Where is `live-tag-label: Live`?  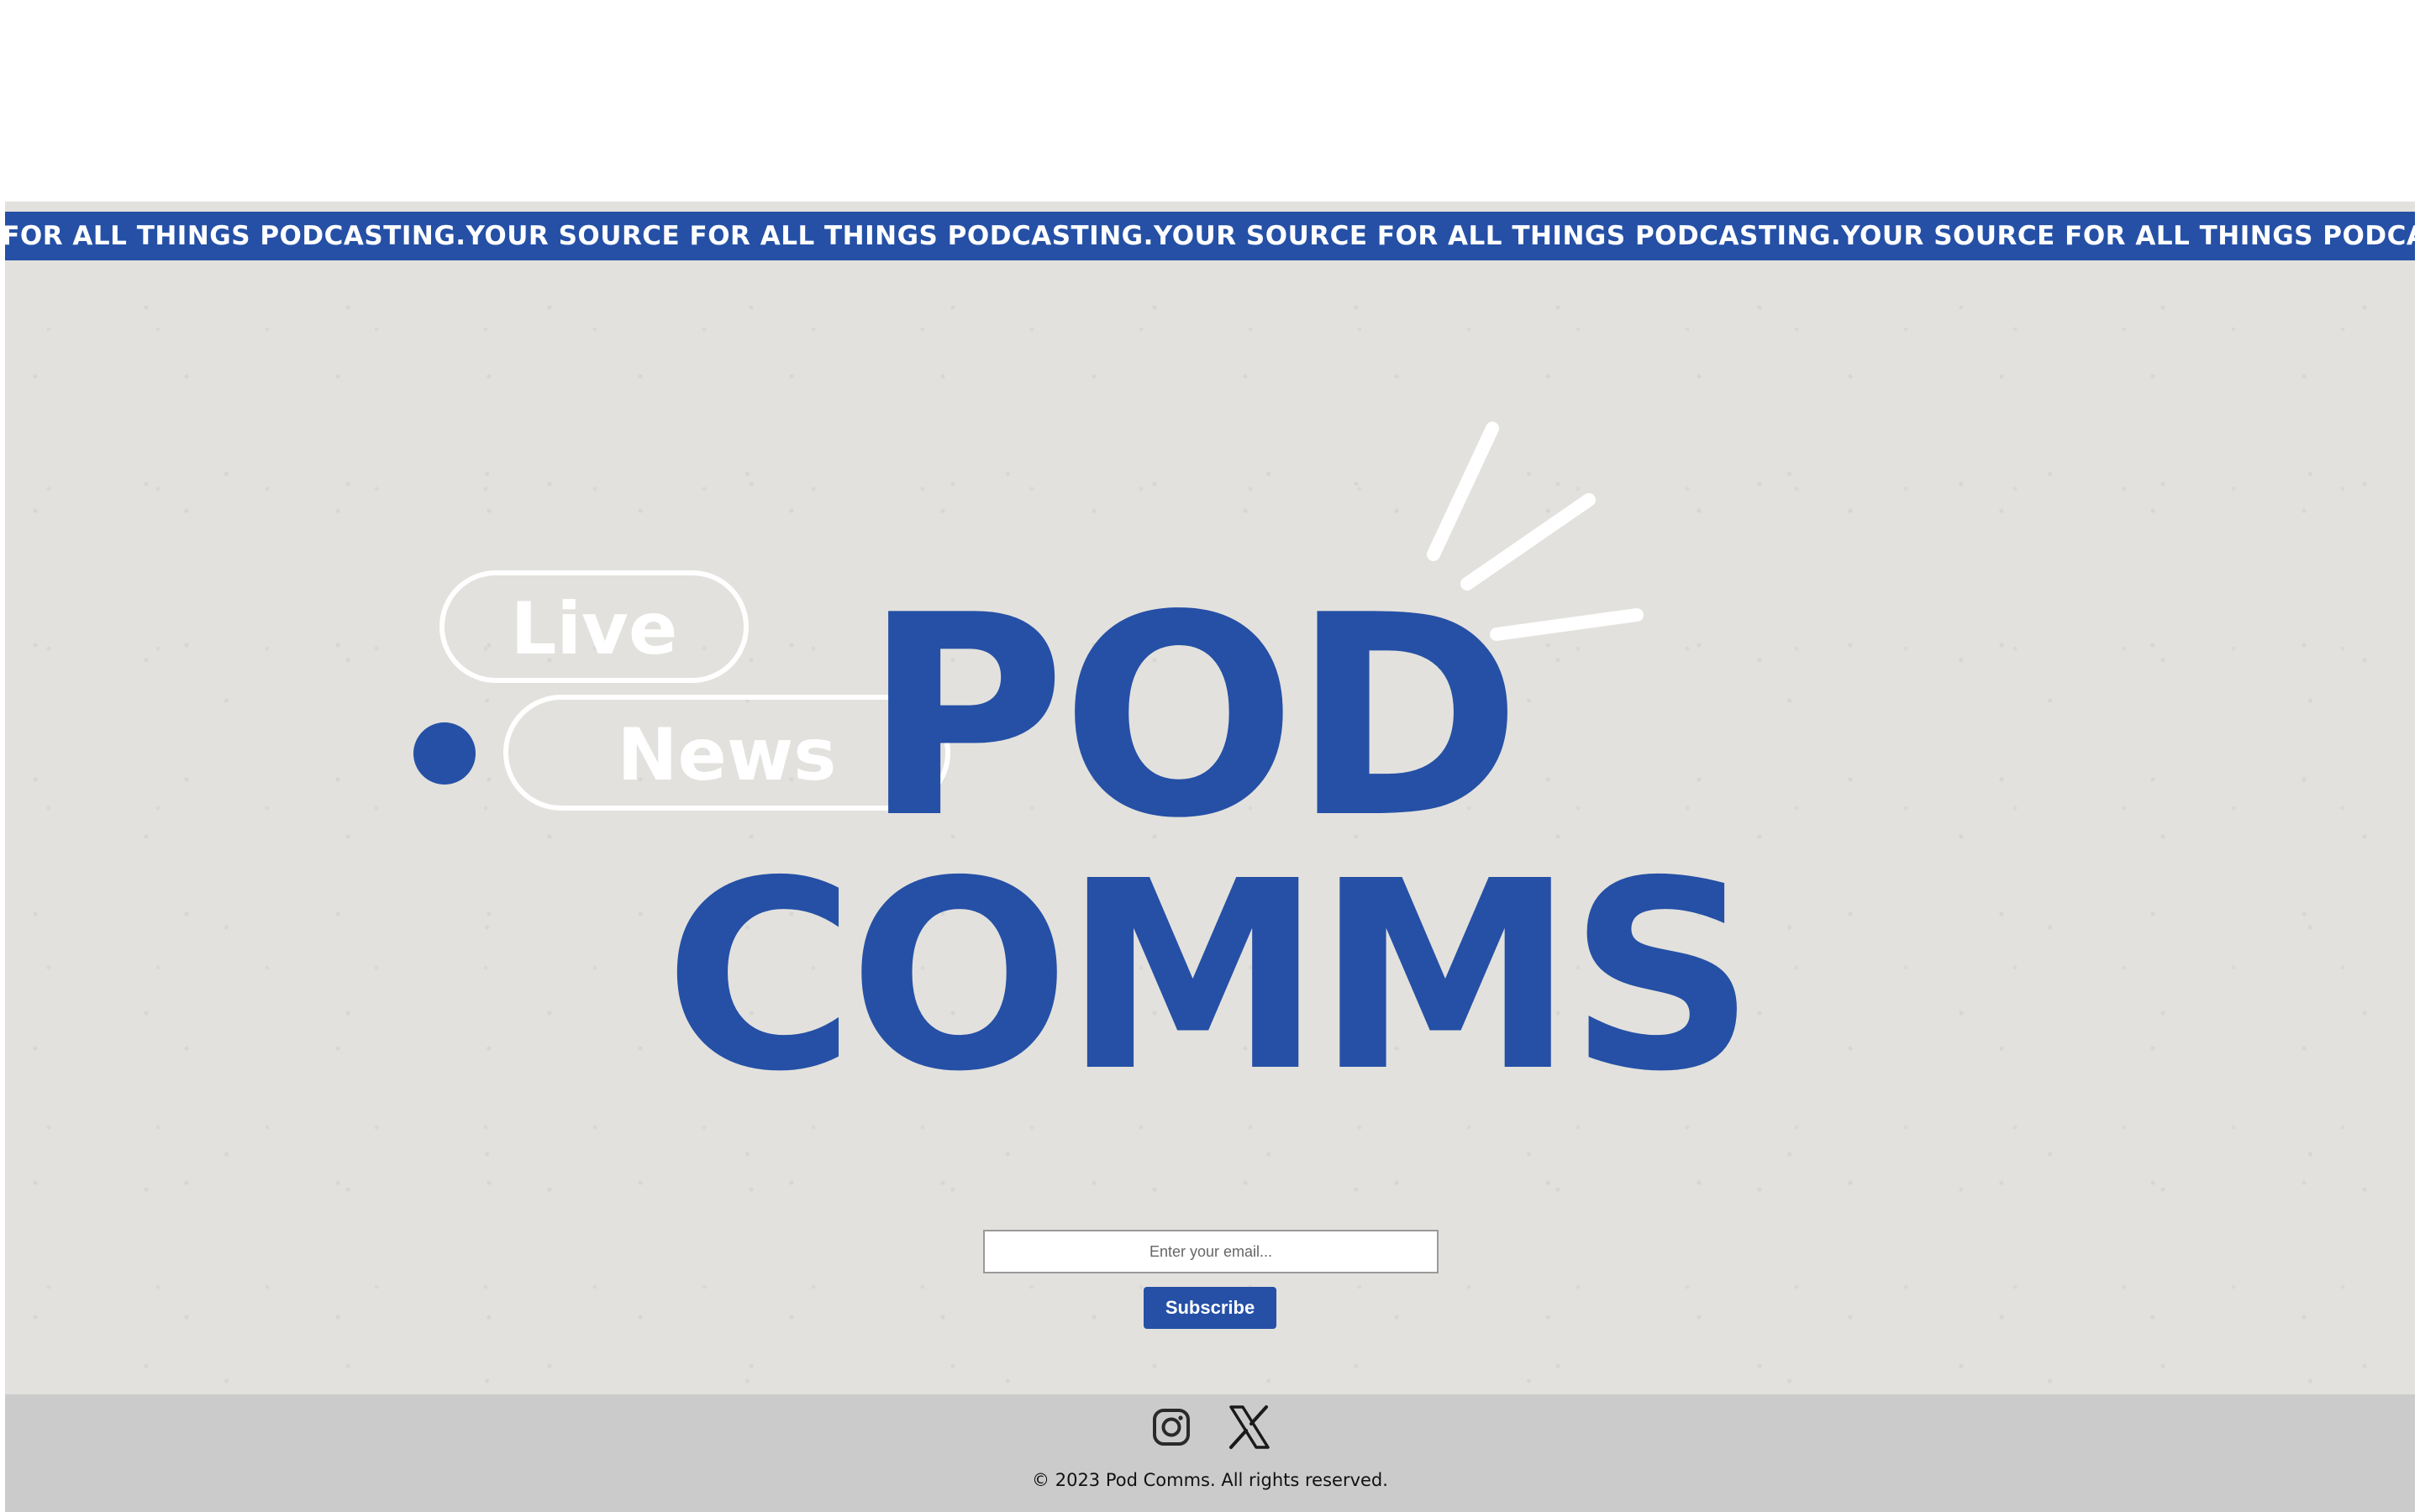
live-tag-label: Live is located at coordinates (594, 629).